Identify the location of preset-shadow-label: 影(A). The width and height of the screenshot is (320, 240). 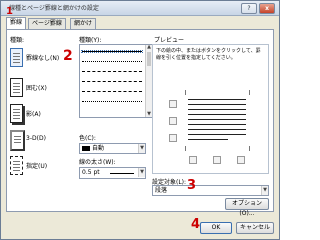
(33, 113).